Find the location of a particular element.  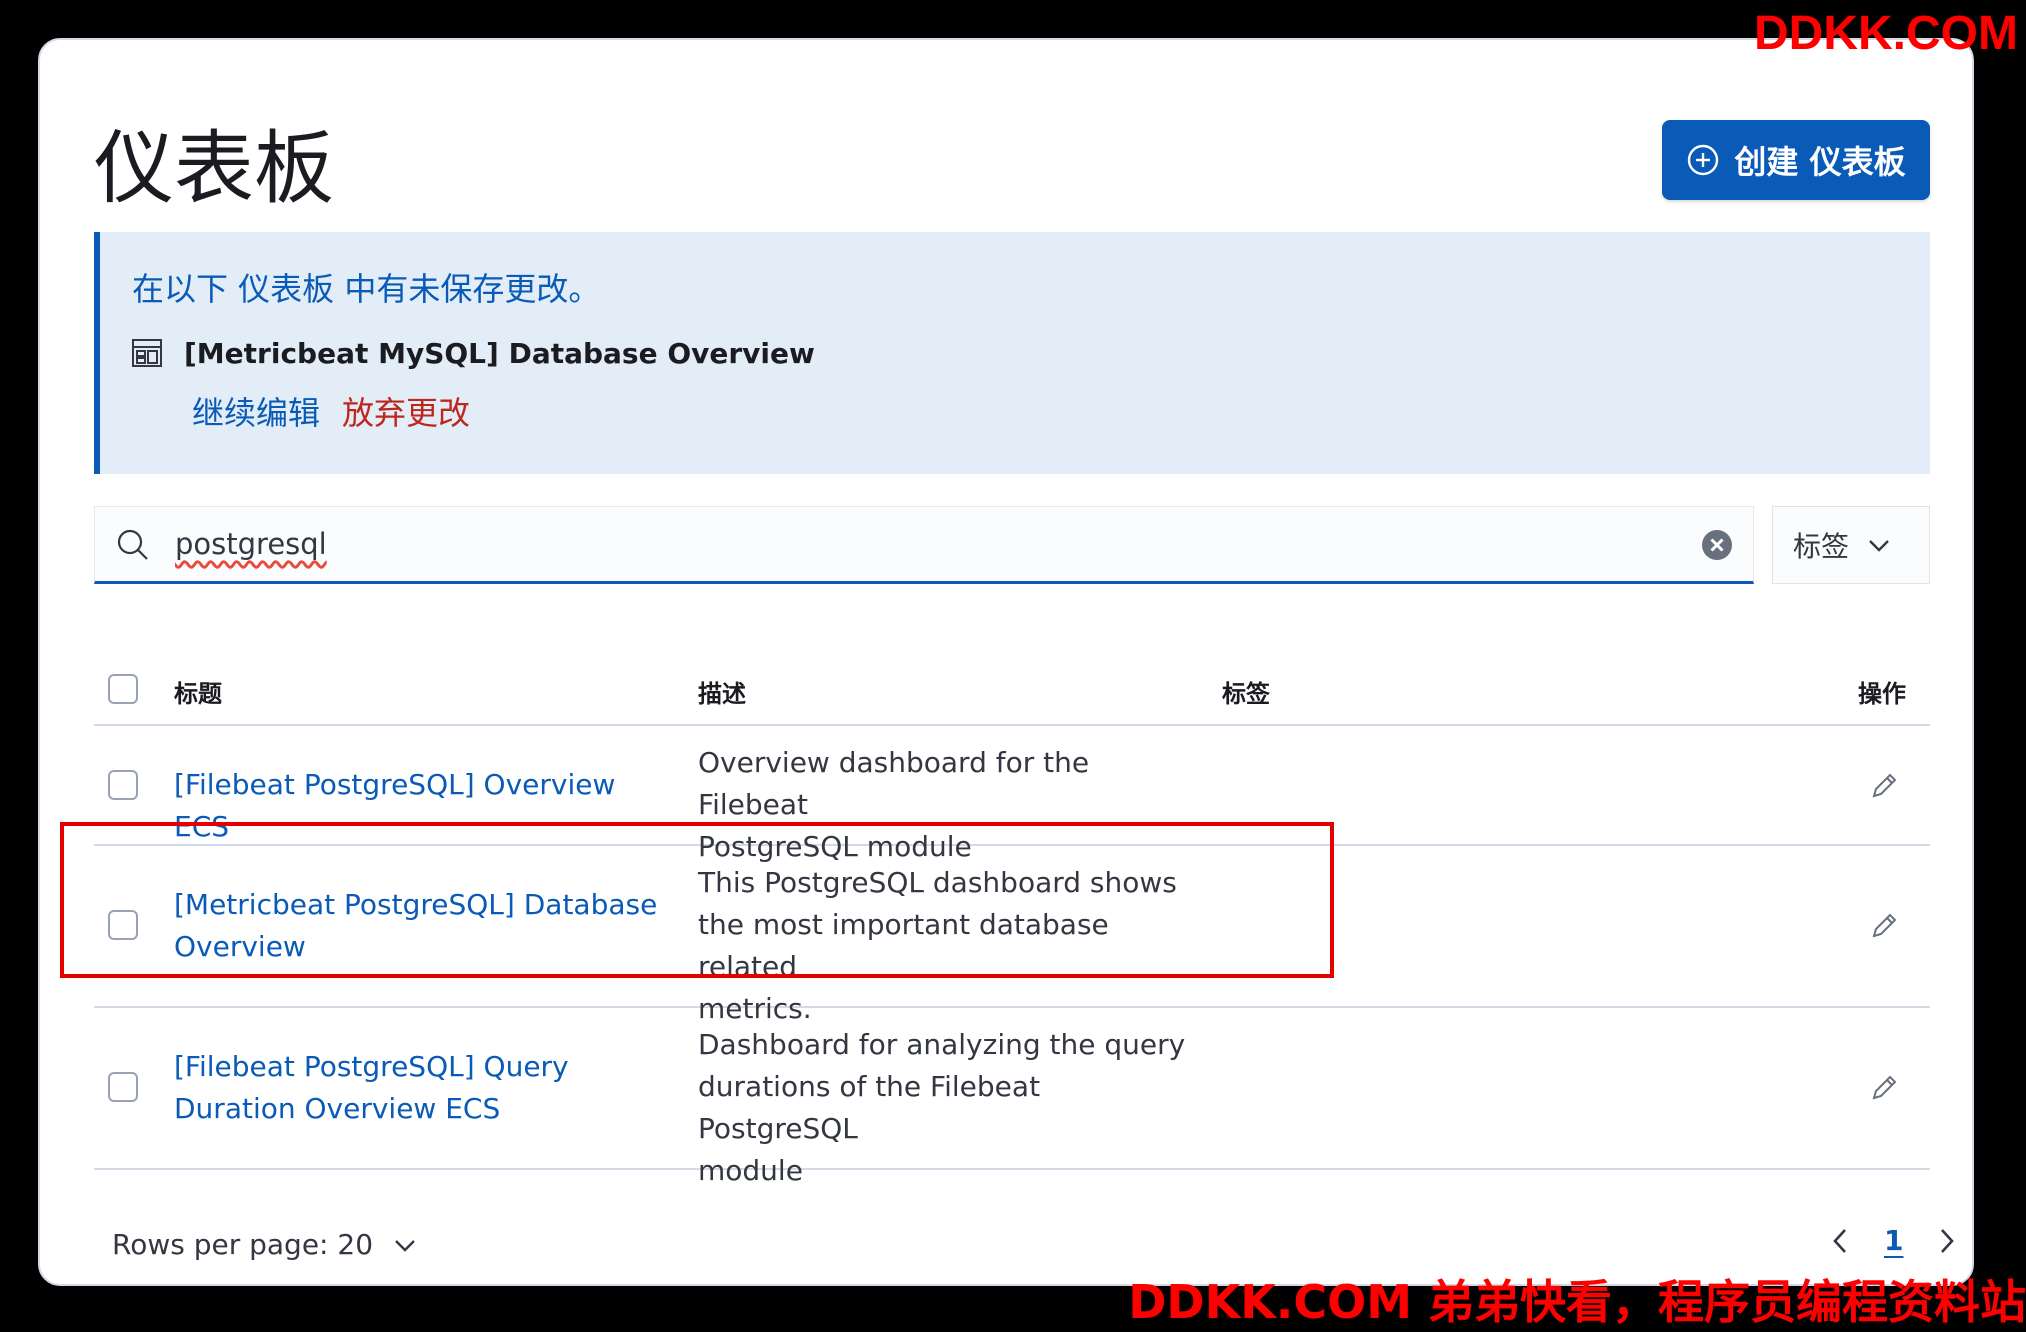

column-actions: 操作 is located at coordinates (1882, 694).